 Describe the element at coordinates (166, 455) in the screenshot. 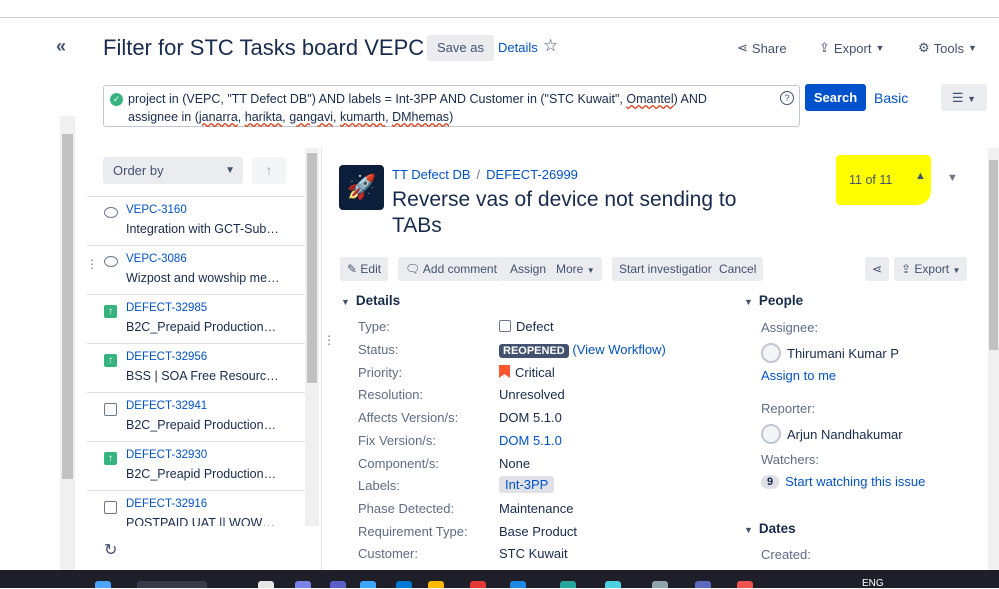

I see `issue-key: DEFECT-32930` at that location.